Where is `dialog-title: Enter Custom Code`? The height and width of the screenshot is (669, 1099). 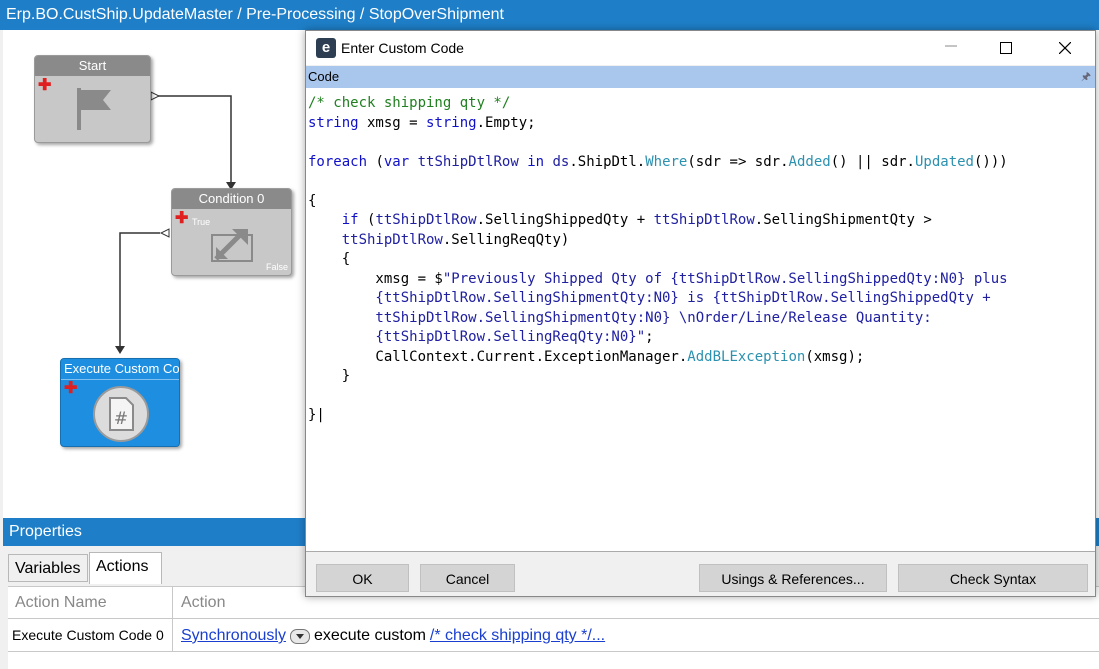 dialog-title: Enter Custom Code is located at coordinates (402, 48).